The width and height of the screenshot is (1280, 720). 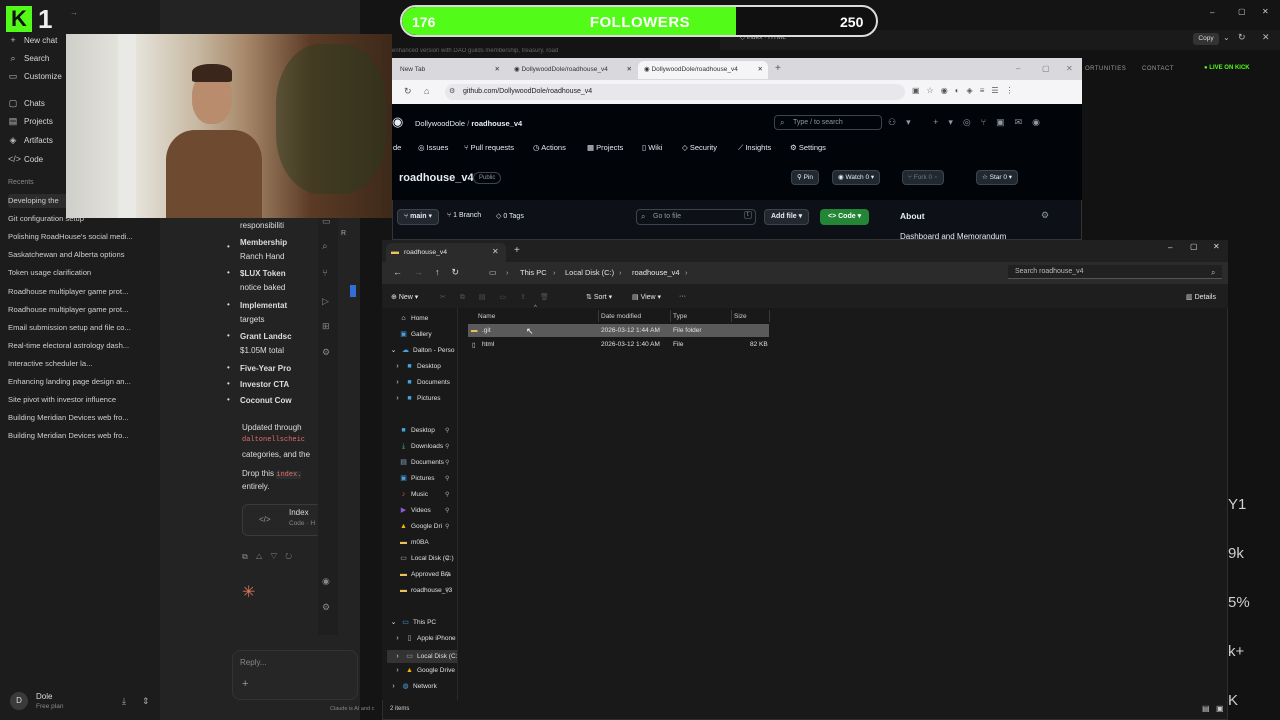 What do you see at coordinates (30, 121) in the screenshot?
I see `projects-nav-item: ▤ Projects` at bounding box center [30, 121].